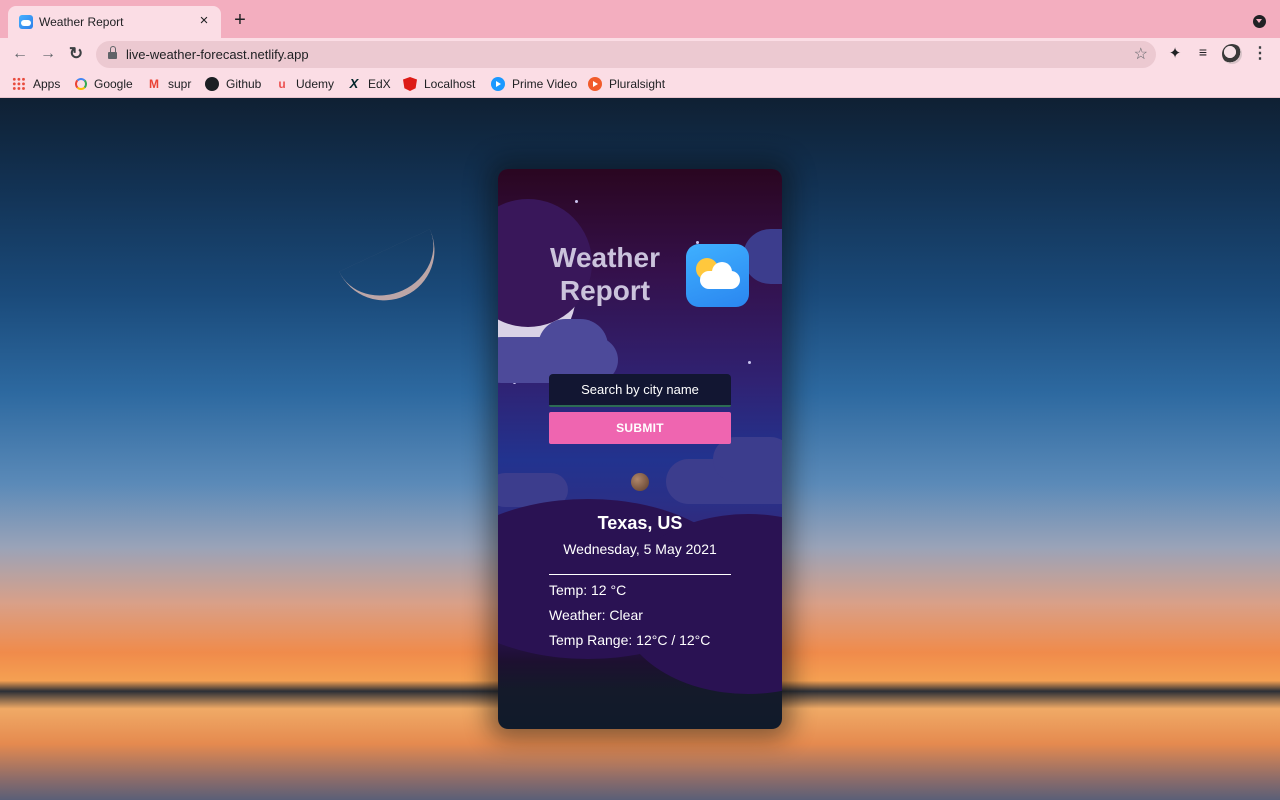 Image resolution: width=1280 pixels, height=800 pixels. Describe the element at coordinates (76, 54) in the screenshot. I see `reload-button: ↻` at that location.